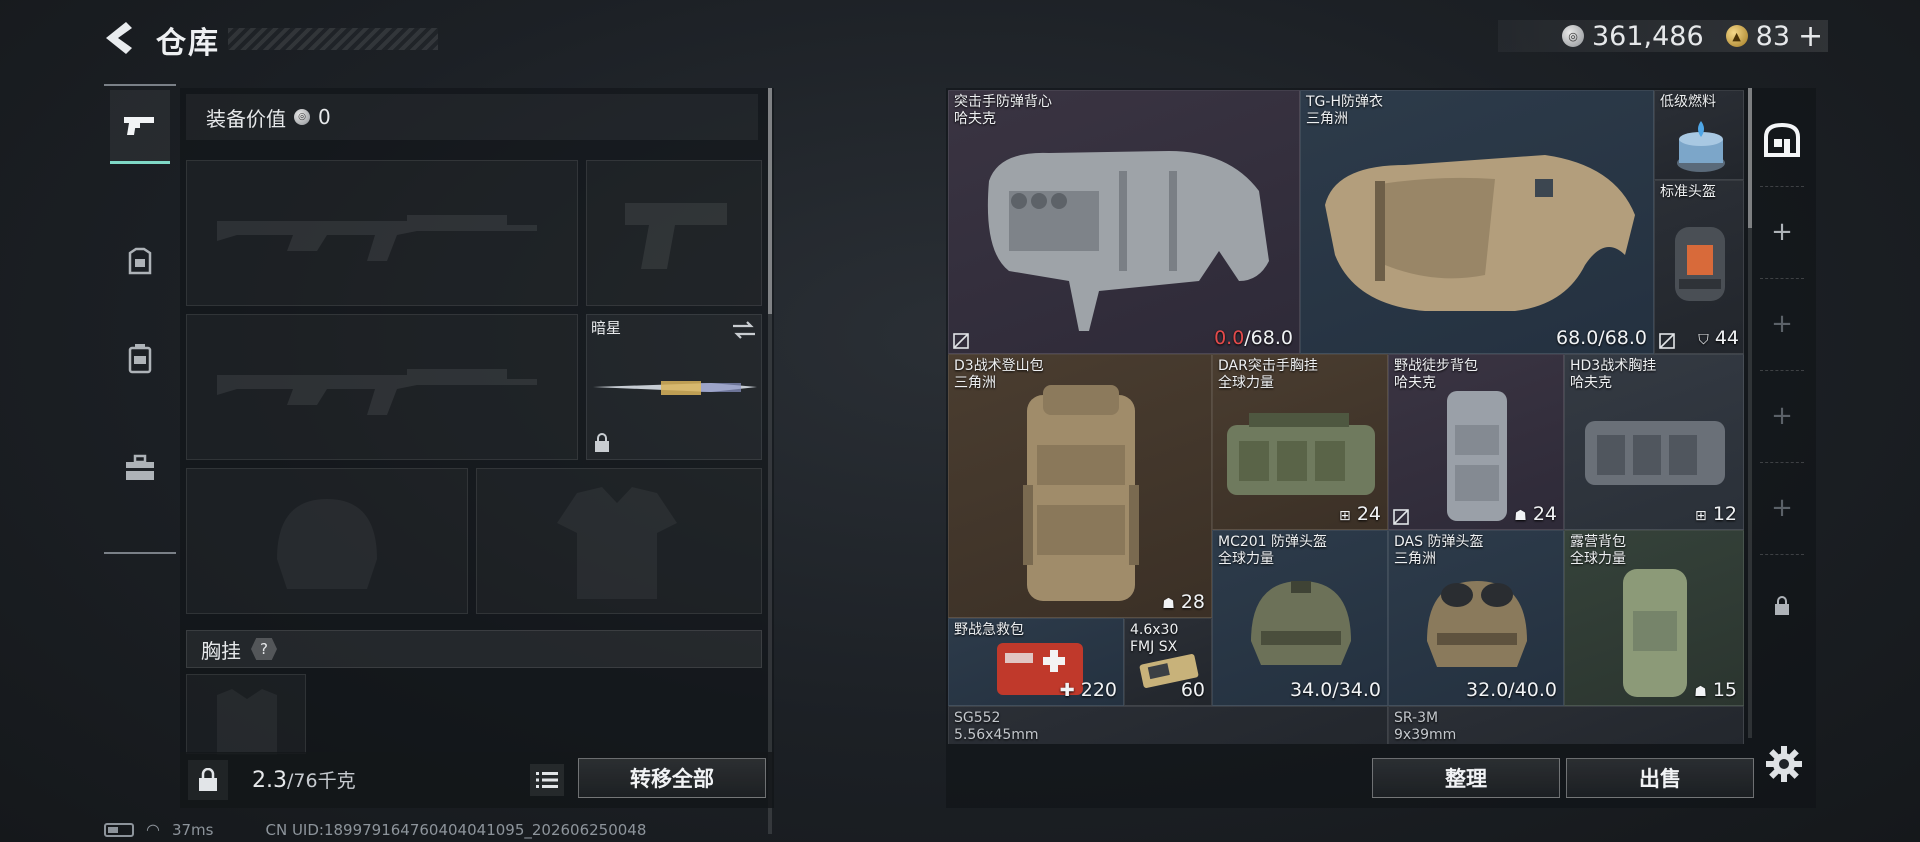 This screenshot has width=1920, height=842. I want to click on tab-weapons, so click(140, 127).